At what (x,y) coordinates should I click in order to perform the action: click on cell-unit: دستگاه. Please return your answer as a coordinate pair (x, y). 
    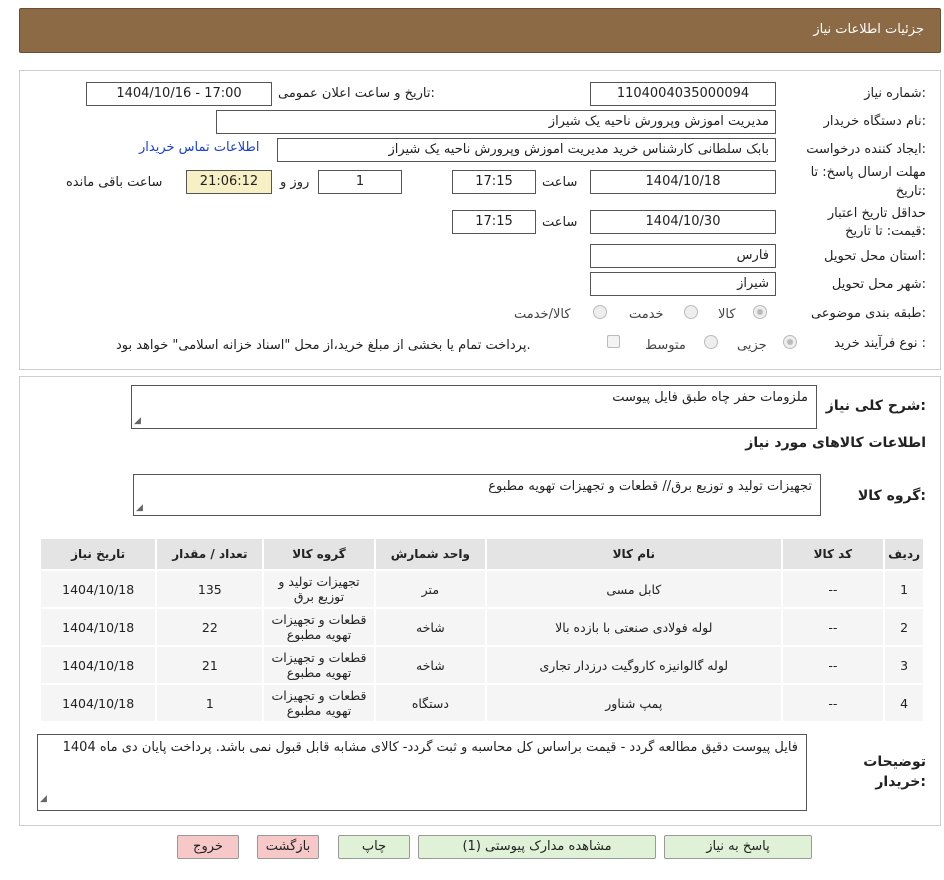
    Looking at the image, I should click on (430, 703).